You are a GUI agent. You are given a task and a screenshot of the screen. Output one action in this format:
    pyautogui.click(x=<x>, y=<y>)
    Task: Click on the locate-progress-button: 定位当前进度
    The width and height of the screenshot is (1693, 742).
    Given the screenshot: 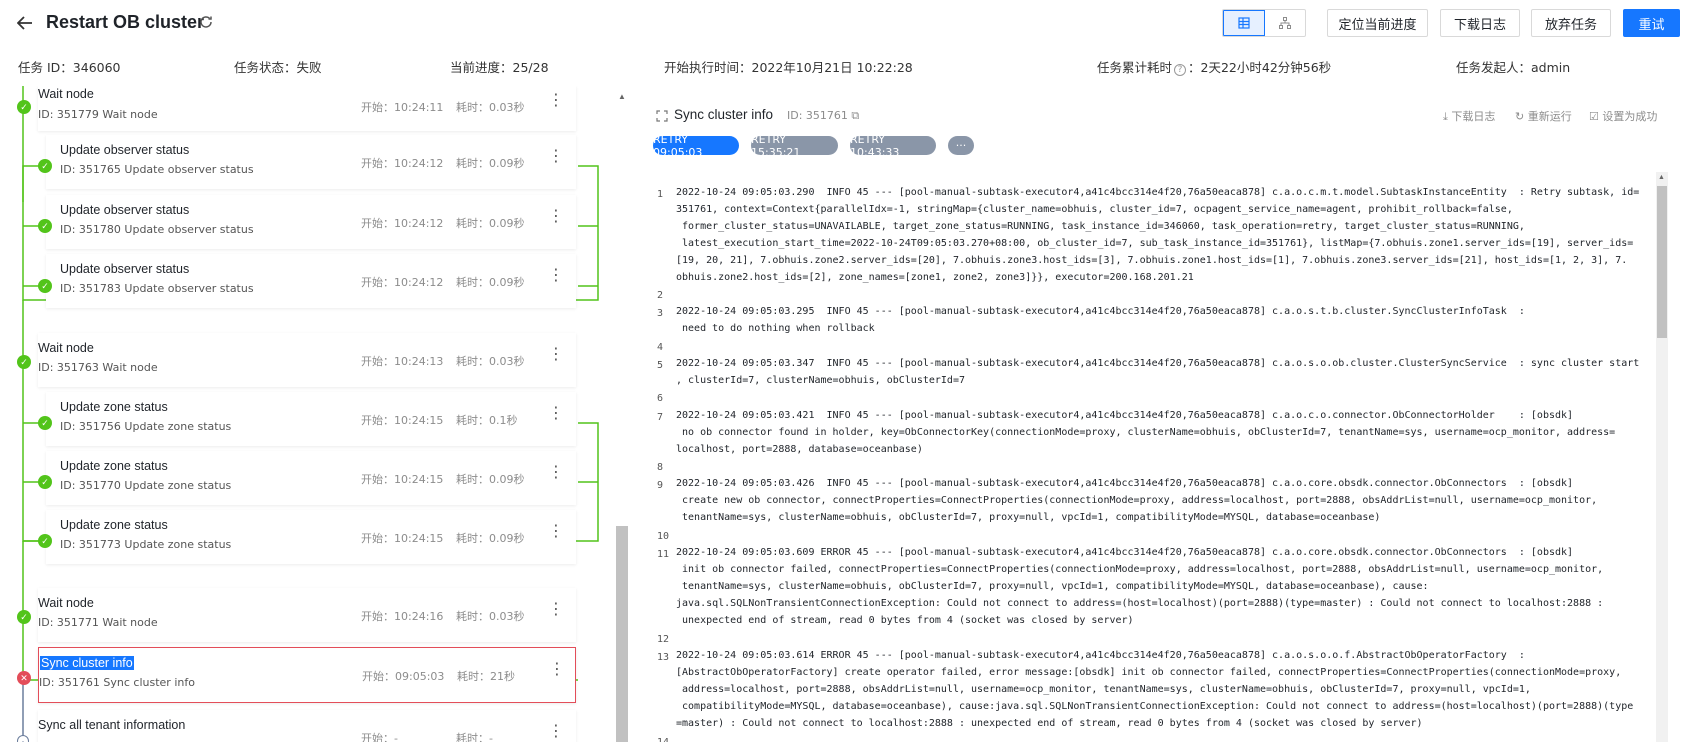 What is the action you would take?
    pyautogui.click(x=1377, y=23)
    